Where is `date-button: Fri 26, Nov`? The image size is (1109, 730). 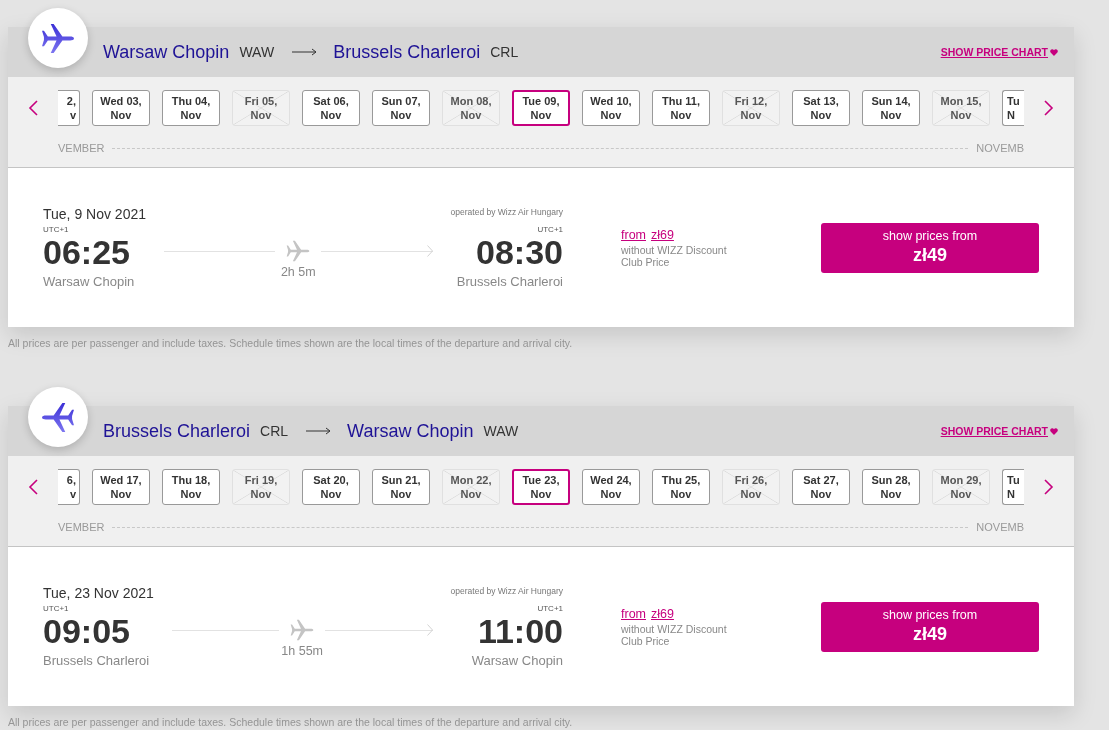
date-button: Fri 26, Nov is located at coordinates (751, 487).